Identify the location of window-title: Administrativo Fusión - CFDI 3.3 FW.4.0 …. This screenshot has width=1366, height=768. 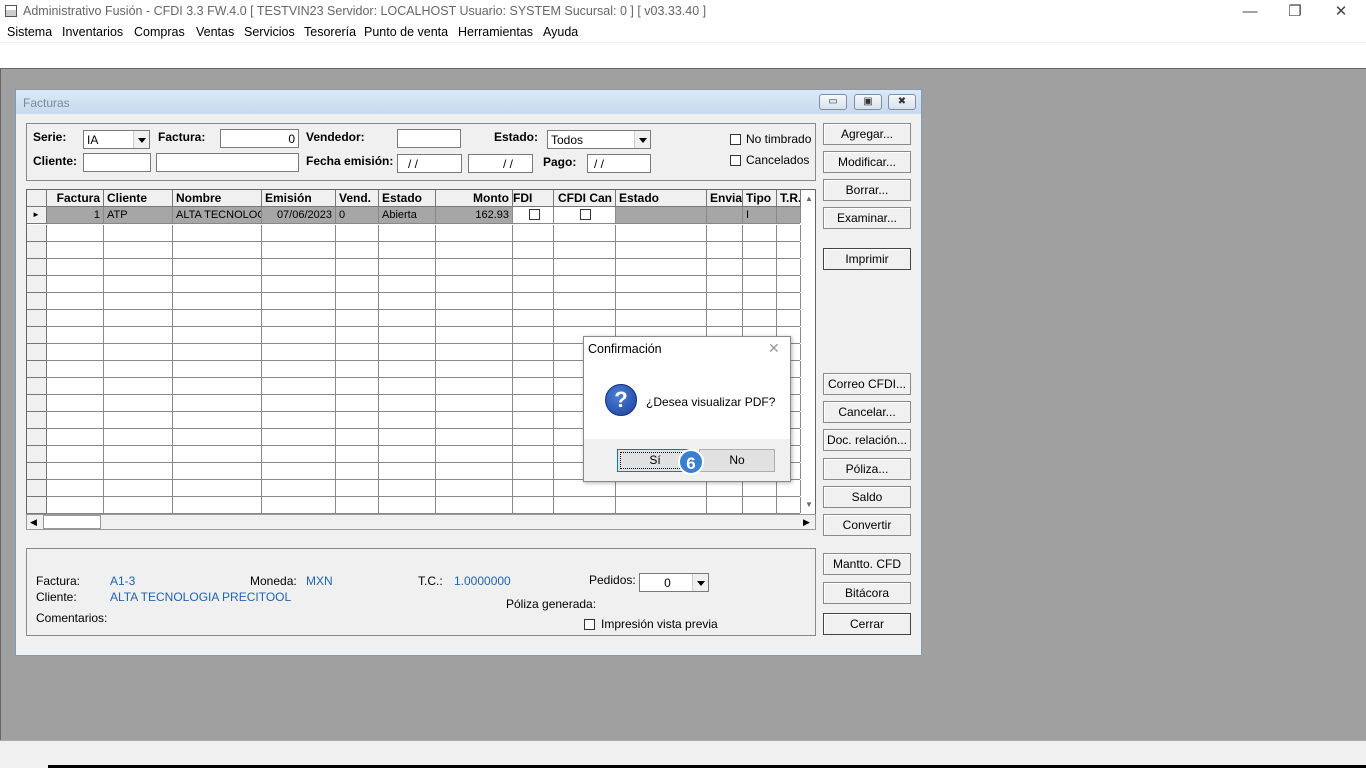
(365, 11).